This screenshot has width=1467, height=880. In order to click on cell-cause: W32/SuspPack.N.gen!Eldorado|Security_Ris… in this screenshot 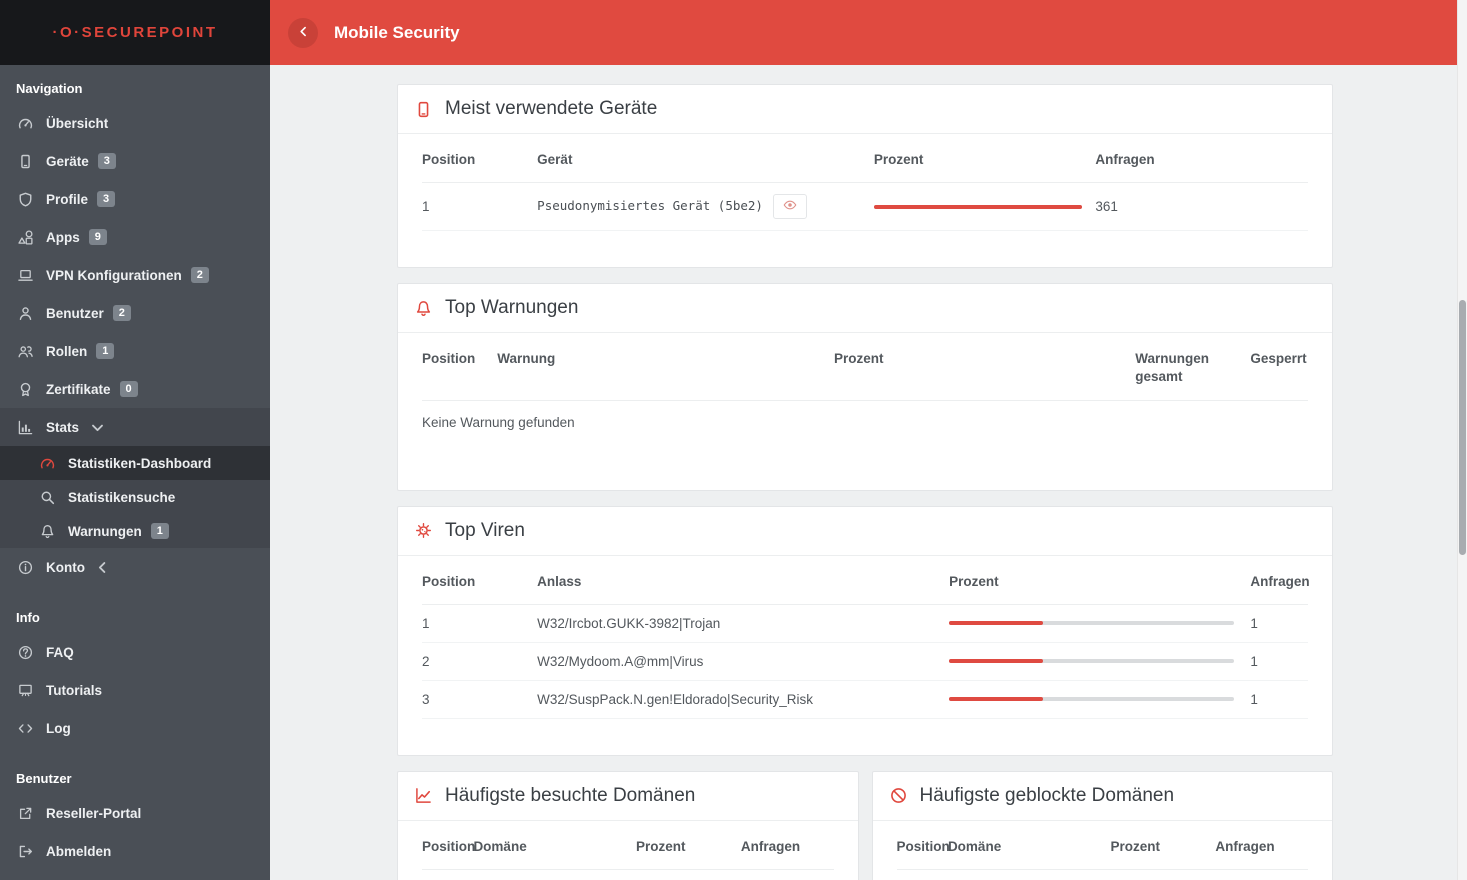, I will do `click(743, 699)`.